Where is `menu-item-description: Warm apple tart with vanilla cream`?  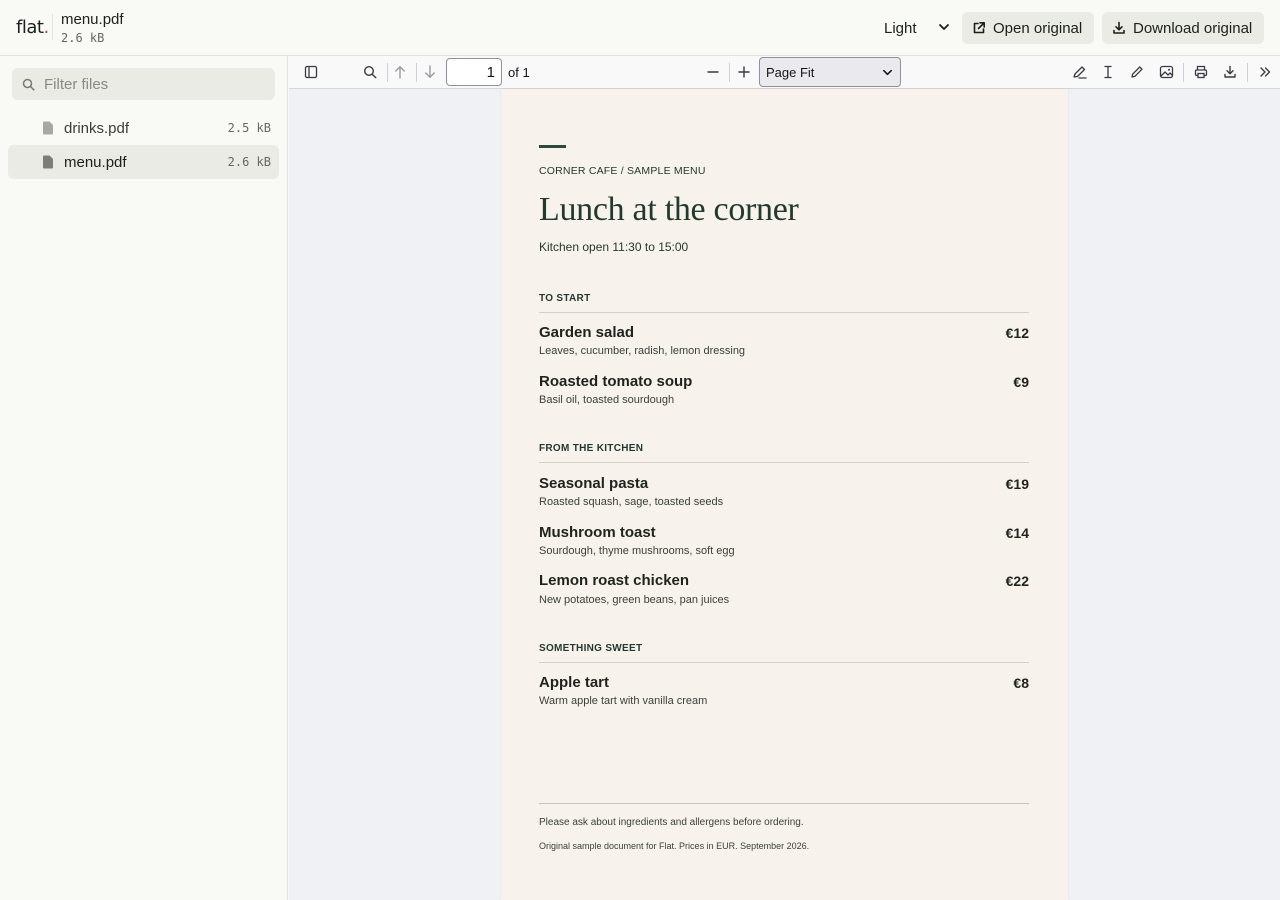
menu-item-description: Warm apple tart with vanilla cream is located at coordinates (623, 701).